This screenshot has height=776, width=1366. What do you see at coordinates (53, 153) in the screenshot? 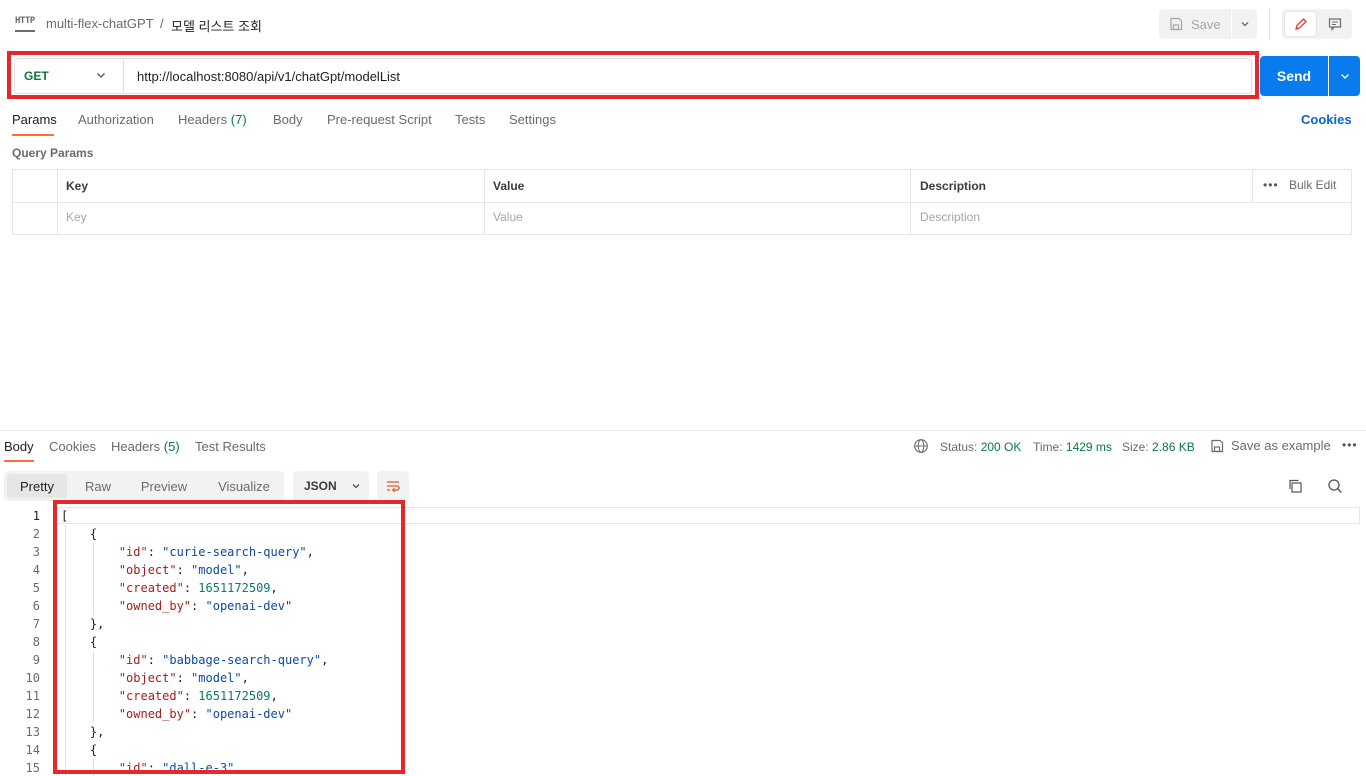
I see `query-params-title: Query Params` at bounding box center [53, 153].